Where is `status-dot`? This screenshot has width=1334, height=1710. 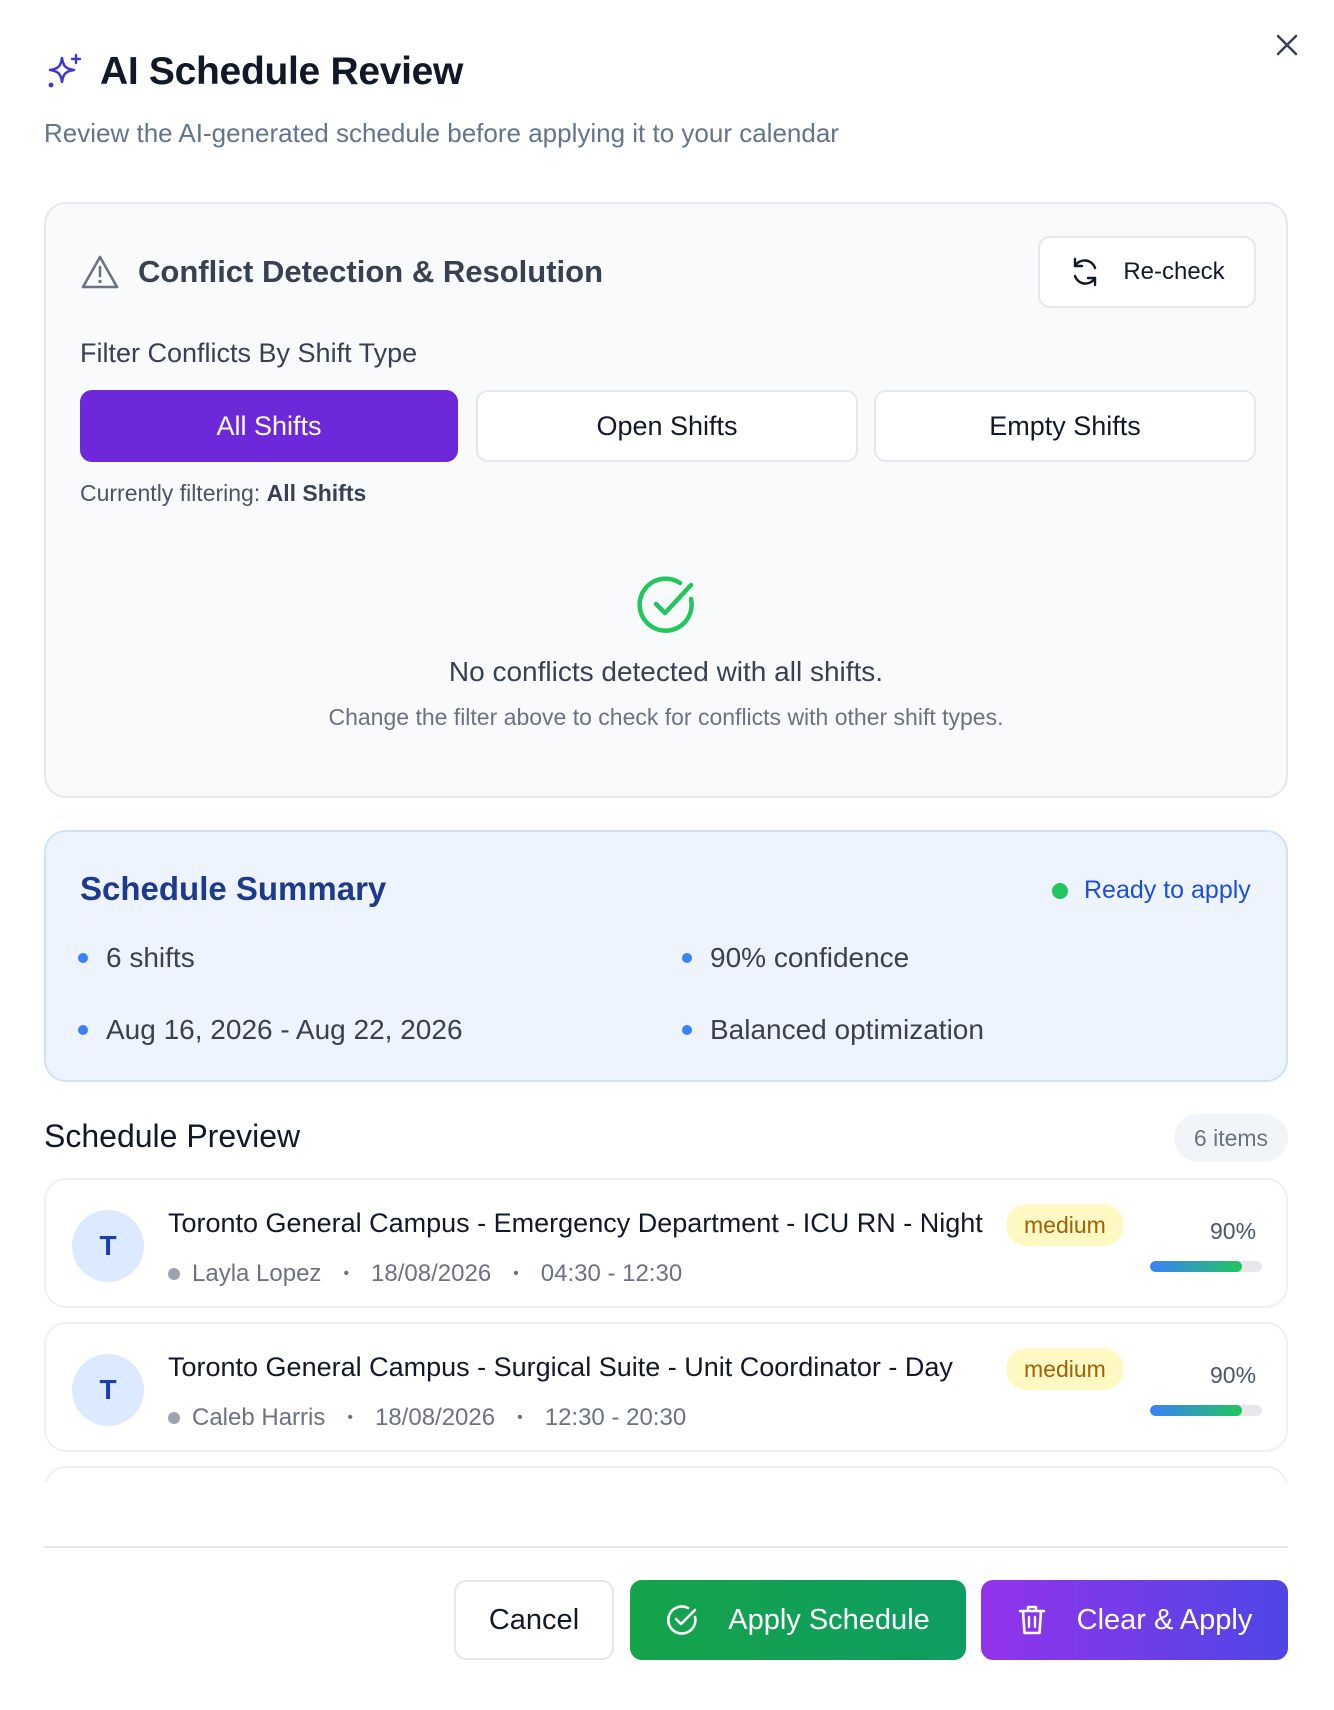 status-dot is located at coordinates (1060, 890).